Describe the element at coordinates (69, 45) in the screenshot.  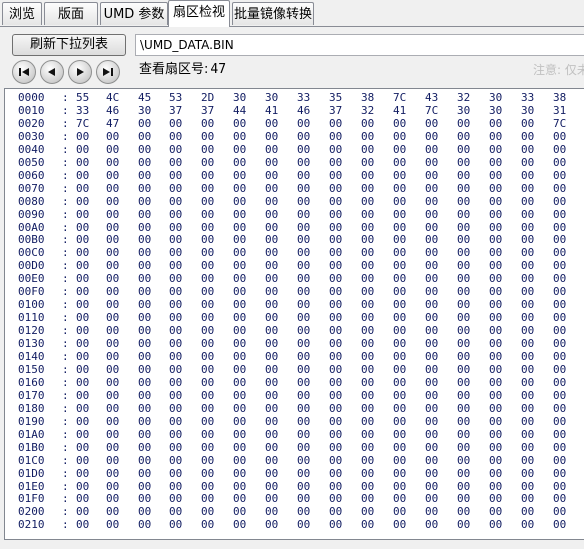
I see `refresh-list-button: 刷新下拉列表` at that location.